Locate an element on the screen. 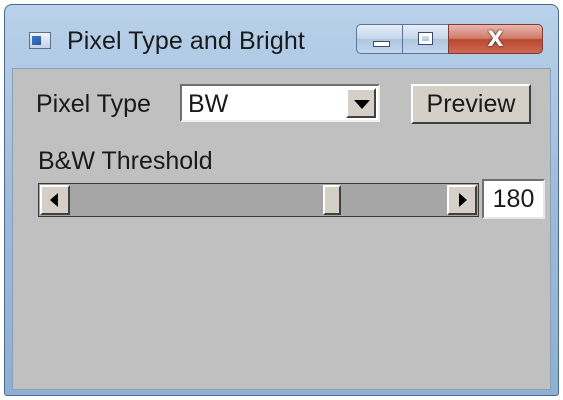  arrow-right-icon is located at coordinates (463, 200).